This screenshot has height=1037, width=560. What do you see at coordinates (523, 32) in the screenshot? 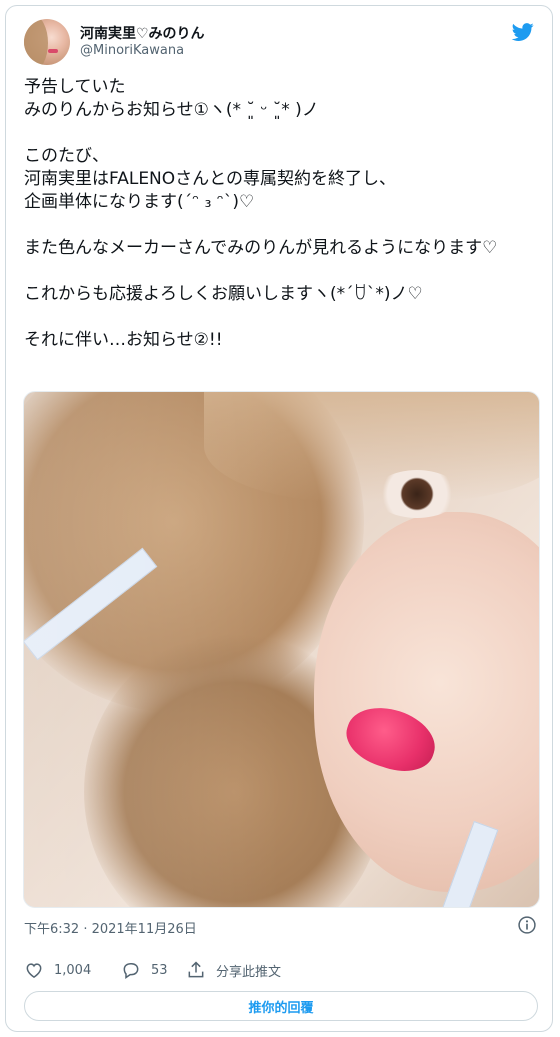
I see `twitter-bird-icon` at bounding box center [523, 32].